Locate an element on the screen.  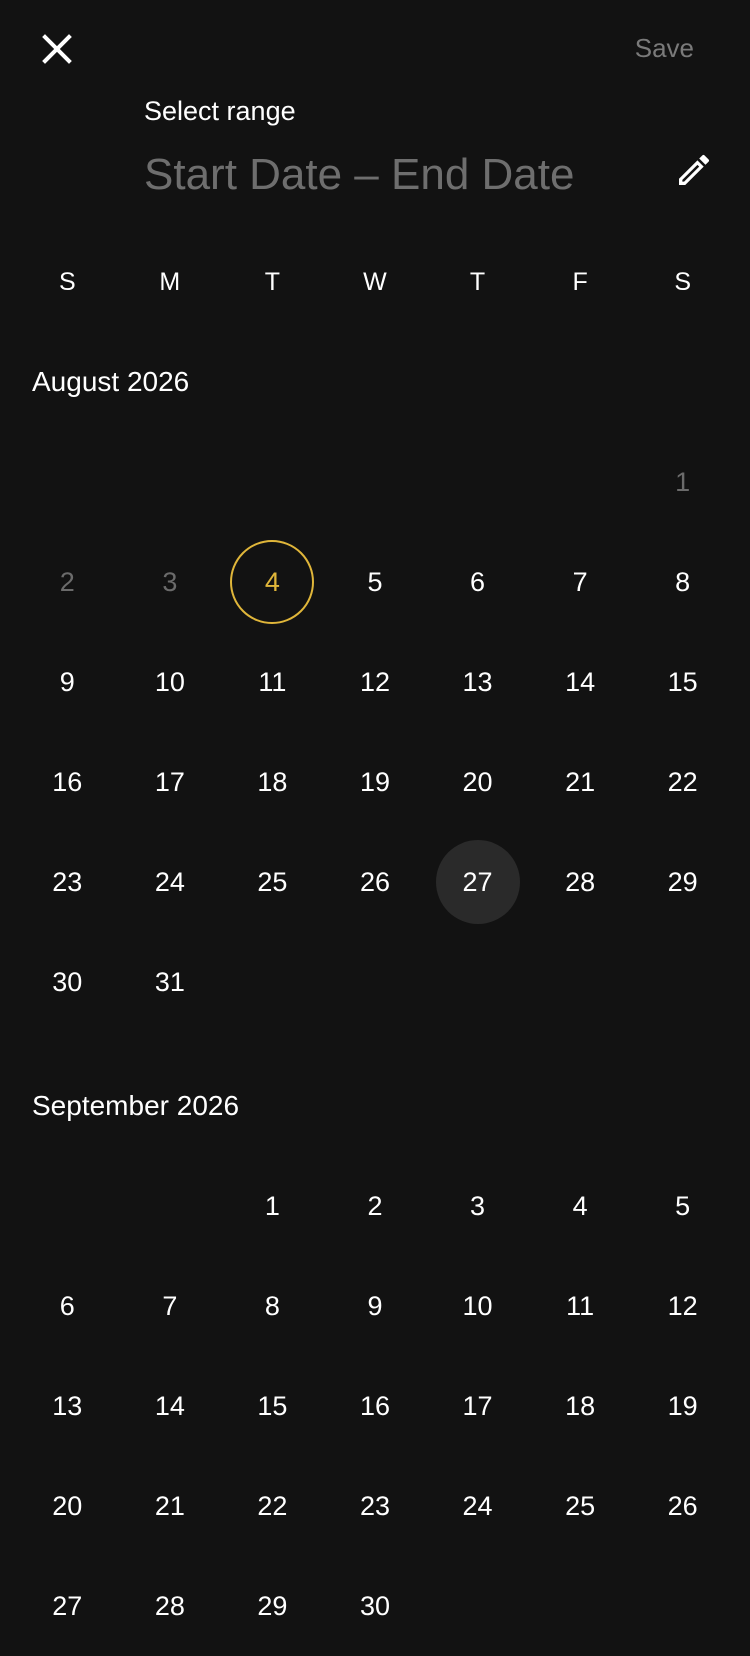
day-number: 14 is located at coordinates (580, 681).